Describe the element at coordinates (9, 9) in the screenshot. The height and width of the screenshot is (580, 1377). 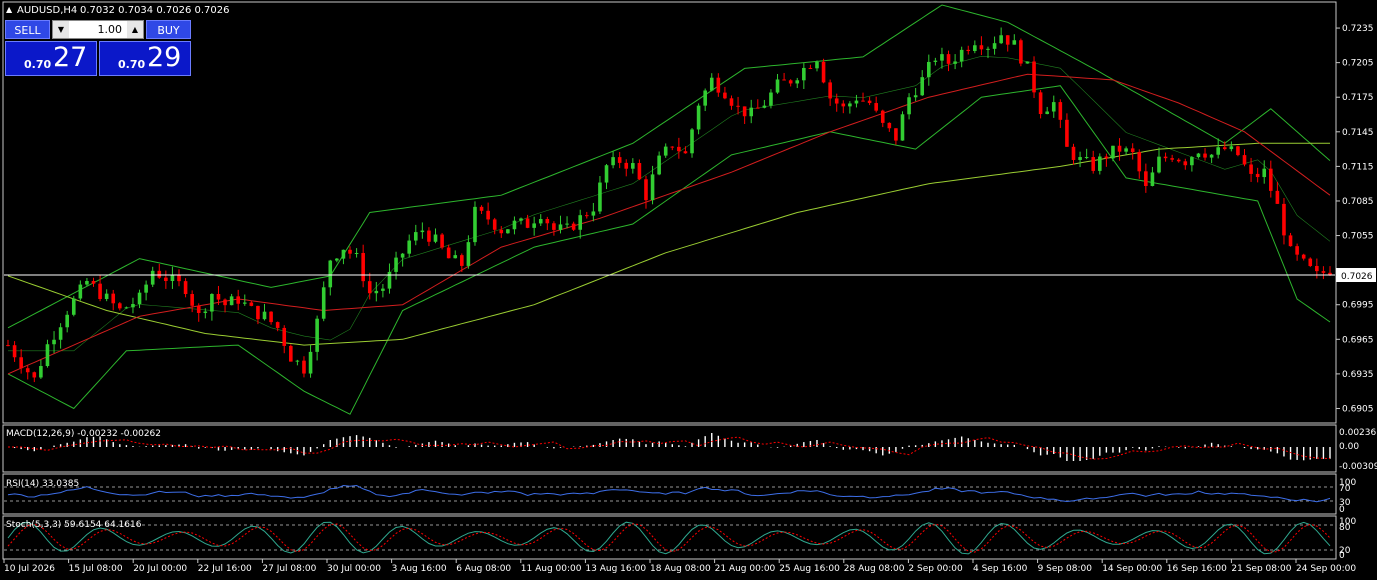
I see `triangle-up-icon: ▲` at that location.